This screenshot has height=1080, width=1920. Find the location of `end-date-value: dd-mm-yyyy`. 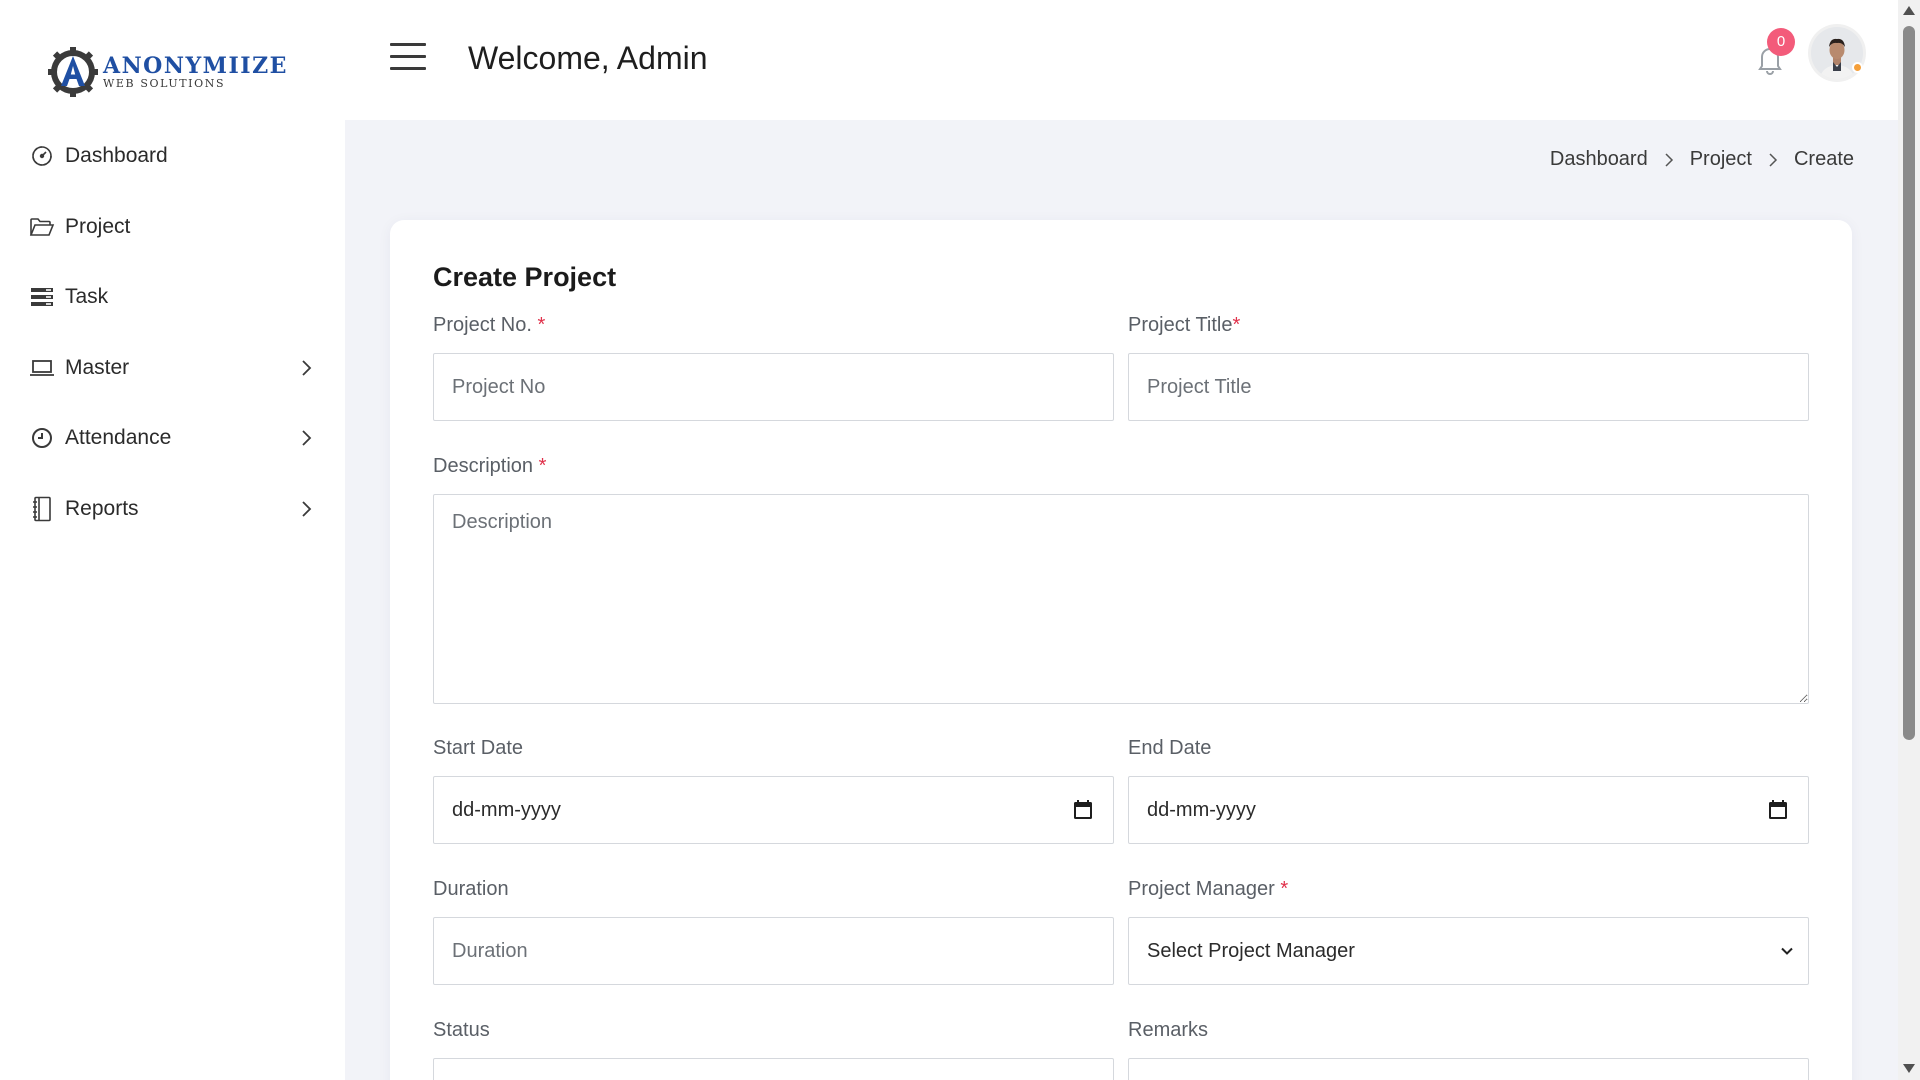

end-date-value: dd-mm-yyyy is located at coordinates (1201, 809).